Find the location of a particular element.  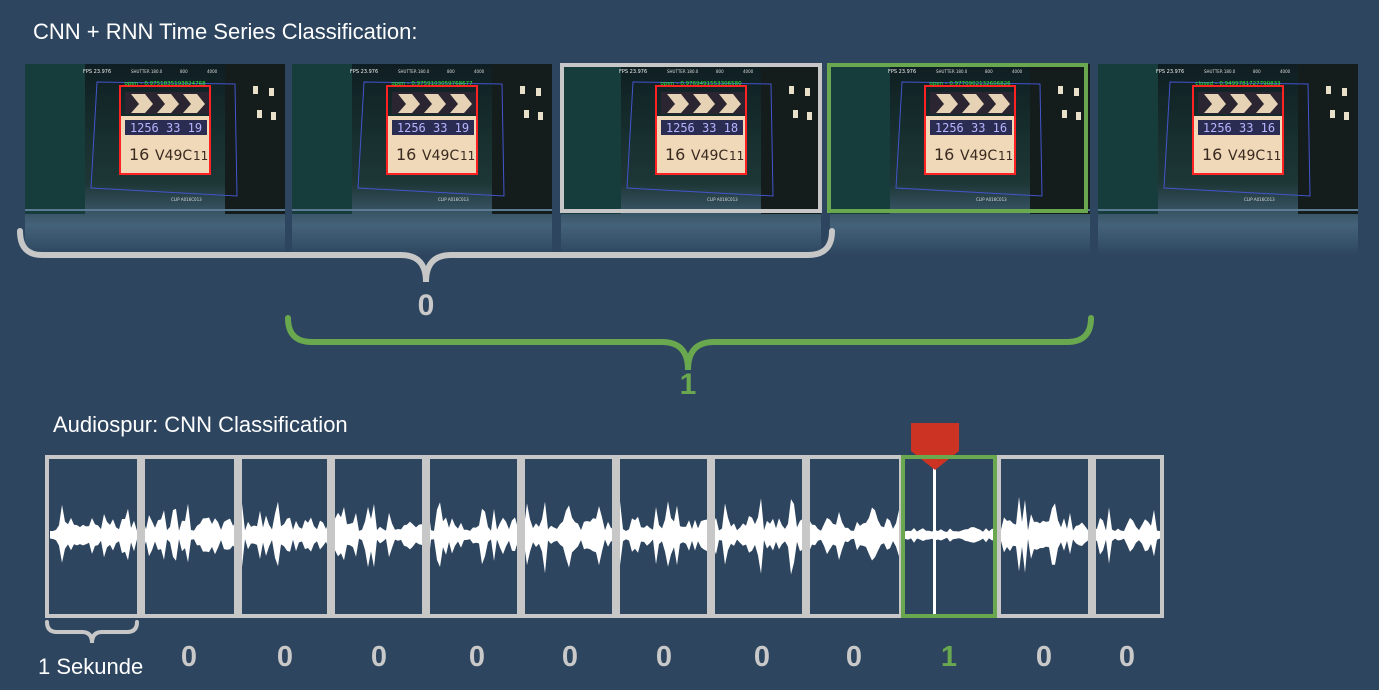

audio-label-3: 0 is located at coordinates (379, 657).